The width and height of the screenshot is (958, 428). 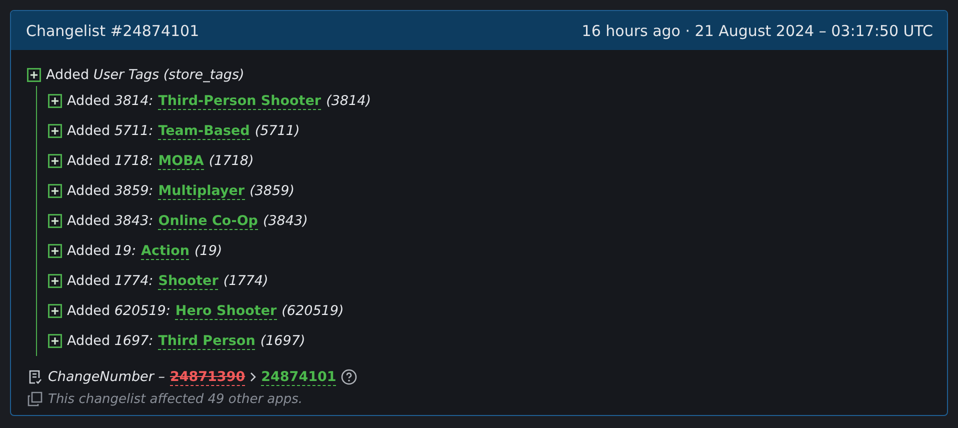 What do you see at coordinates (348, 101) in the screenshot?
I see `tag-id: (3814)` at bounding box center [348, 101].